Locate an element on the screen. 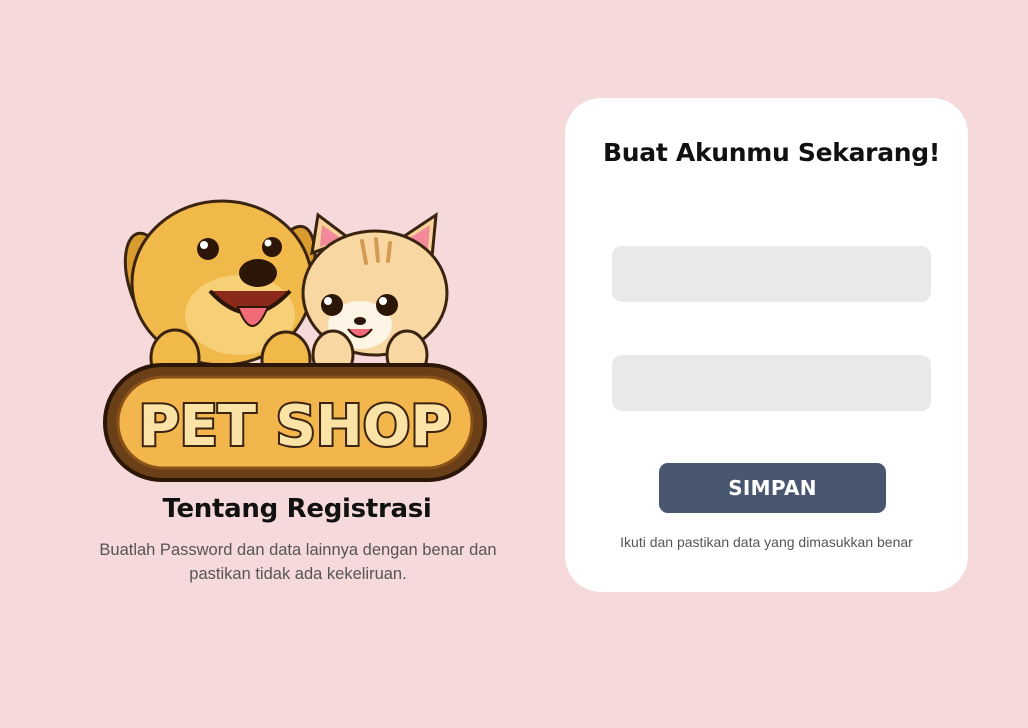  first-input-field is located at coordinates (771, 274).